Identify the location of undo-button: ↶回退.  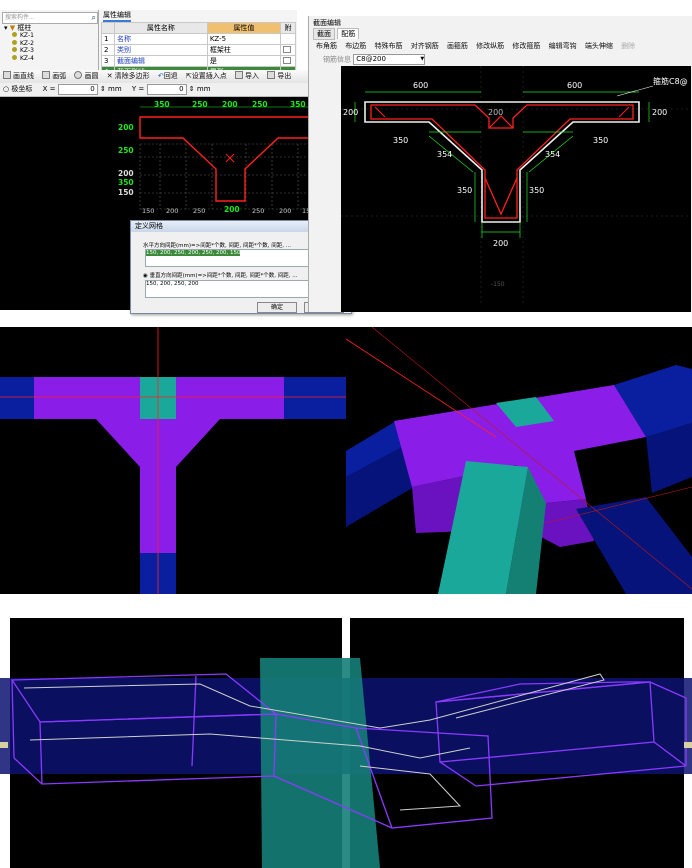
(168, 76).